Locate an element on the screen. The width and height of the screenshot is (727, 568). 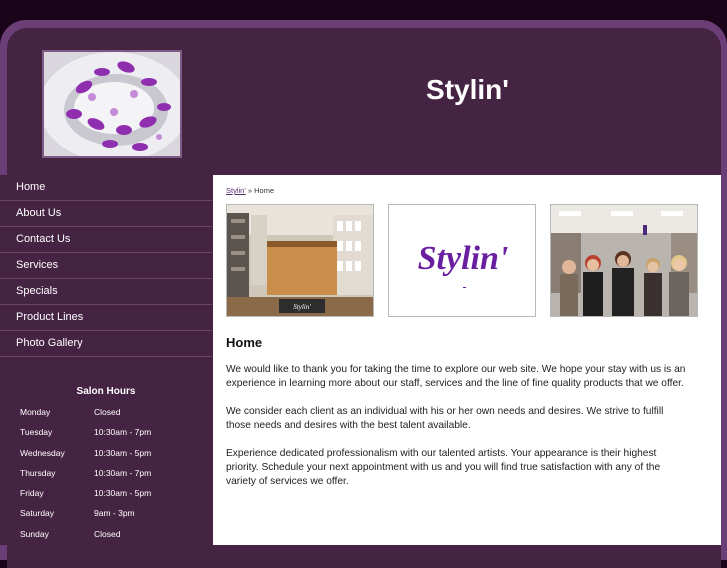
hours-row: Wednesday 10:30am - 5pm is located at coordinates (106, 453).